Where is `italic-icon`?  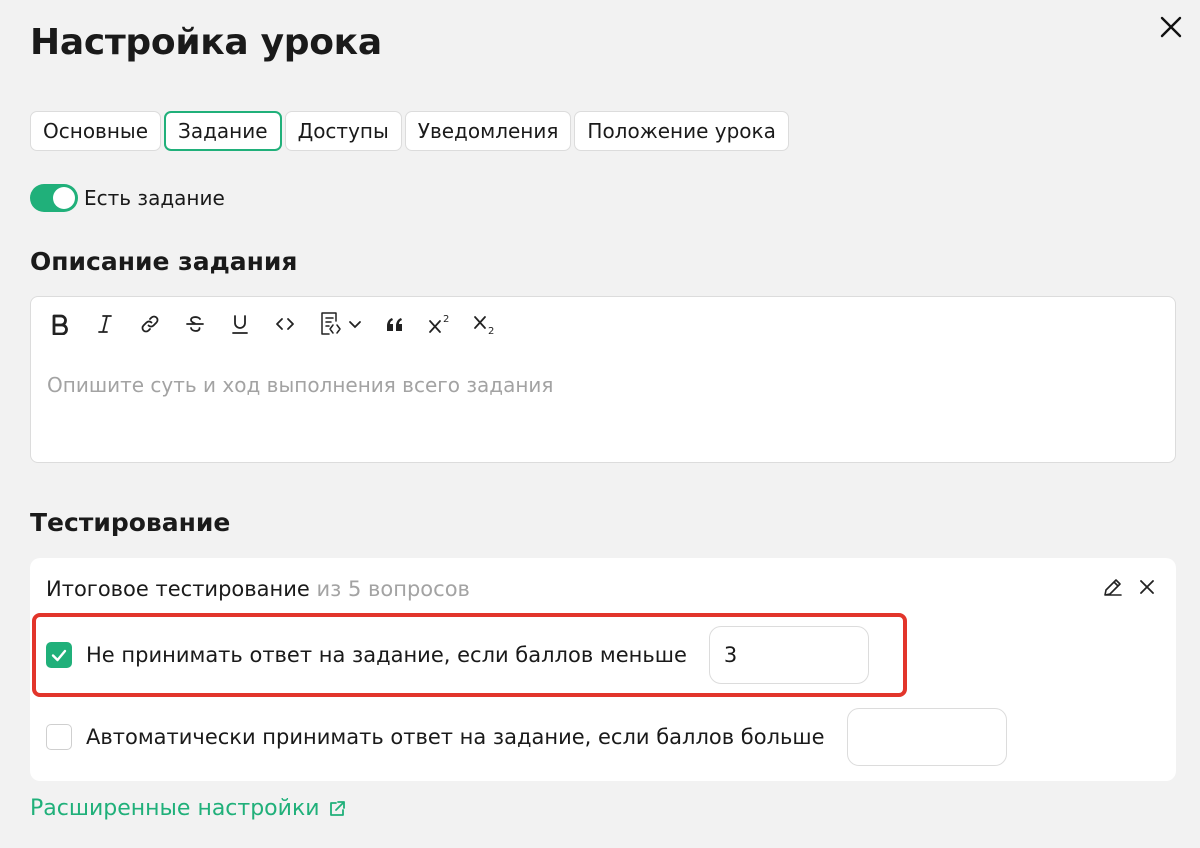 italic-icon is located at coordinates (105, 324).